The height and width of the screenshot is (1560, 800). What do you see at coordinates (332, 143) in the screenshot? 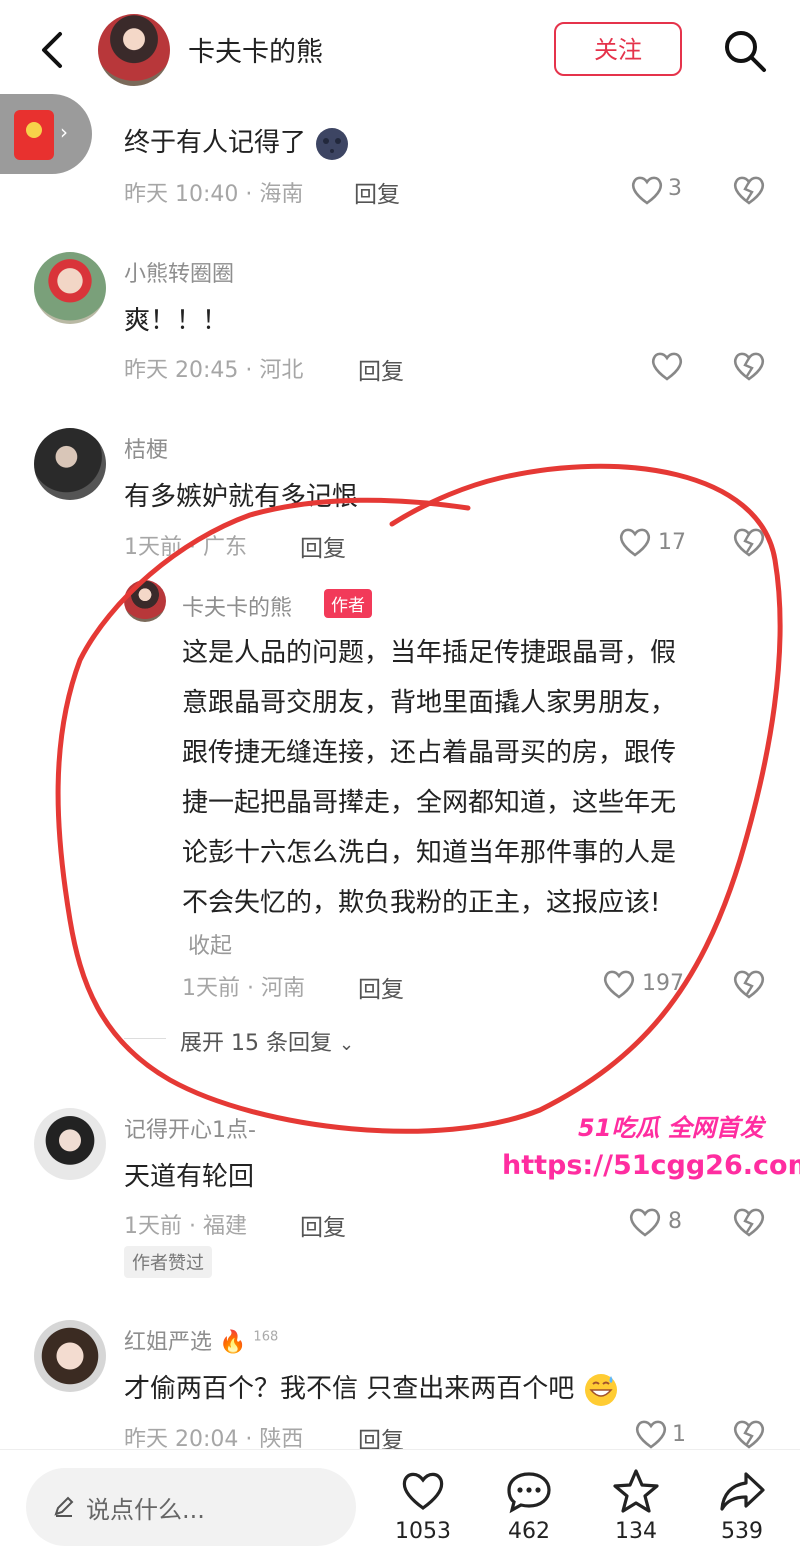
I see `moon-emoji-icon` at bounding box center [332, 143].